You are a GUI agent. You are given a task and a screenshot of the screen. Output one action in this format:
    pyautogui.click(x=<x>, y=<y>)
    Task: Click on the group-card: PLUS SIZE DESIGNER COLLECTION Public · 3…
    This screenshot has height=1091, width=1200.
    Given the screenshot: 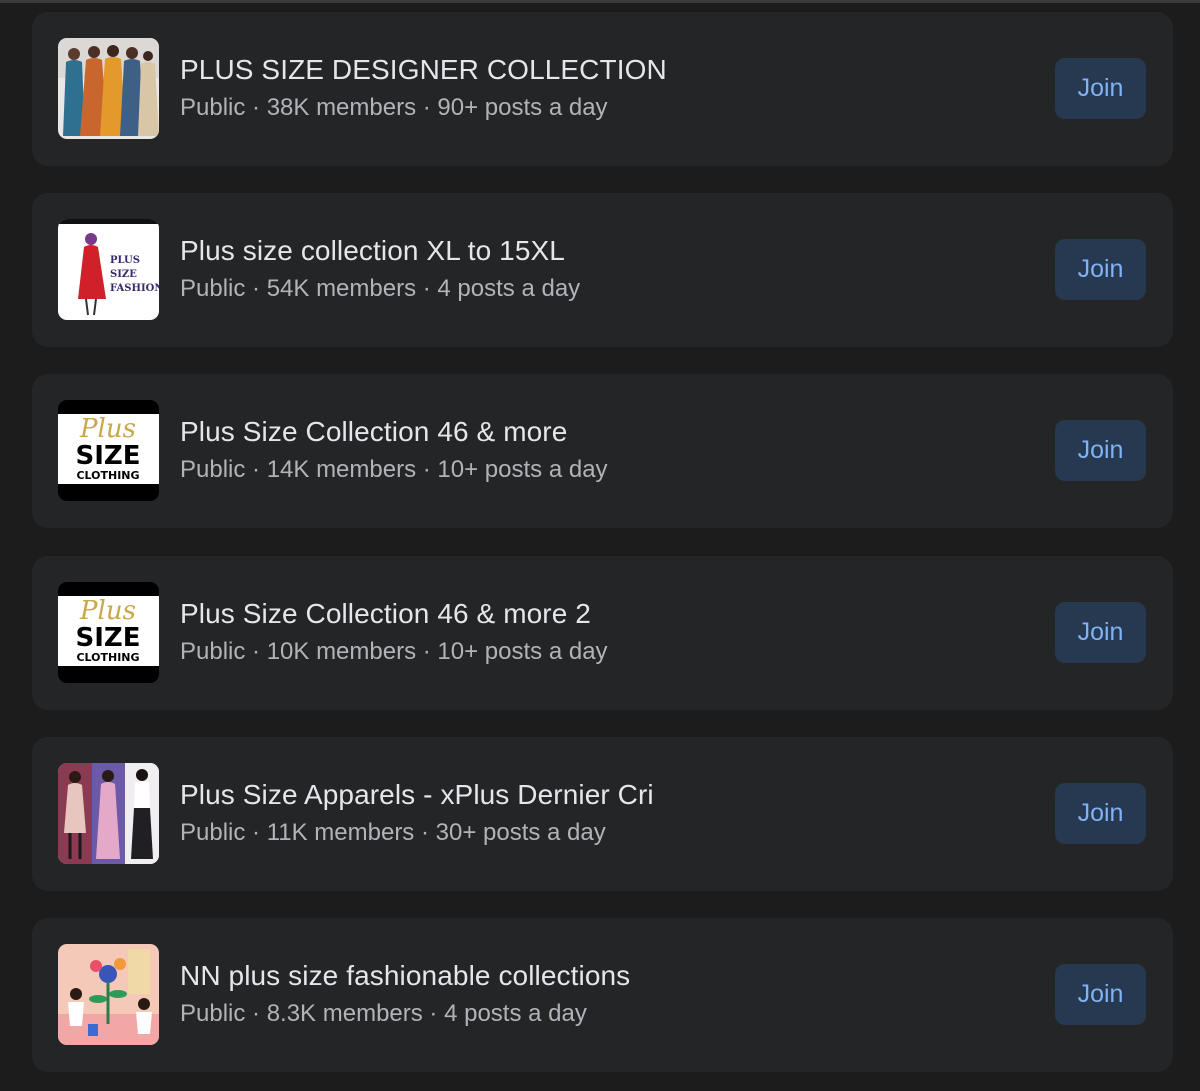 What is the action you would take?
    pyautogui.click(x=602, y=89)
    